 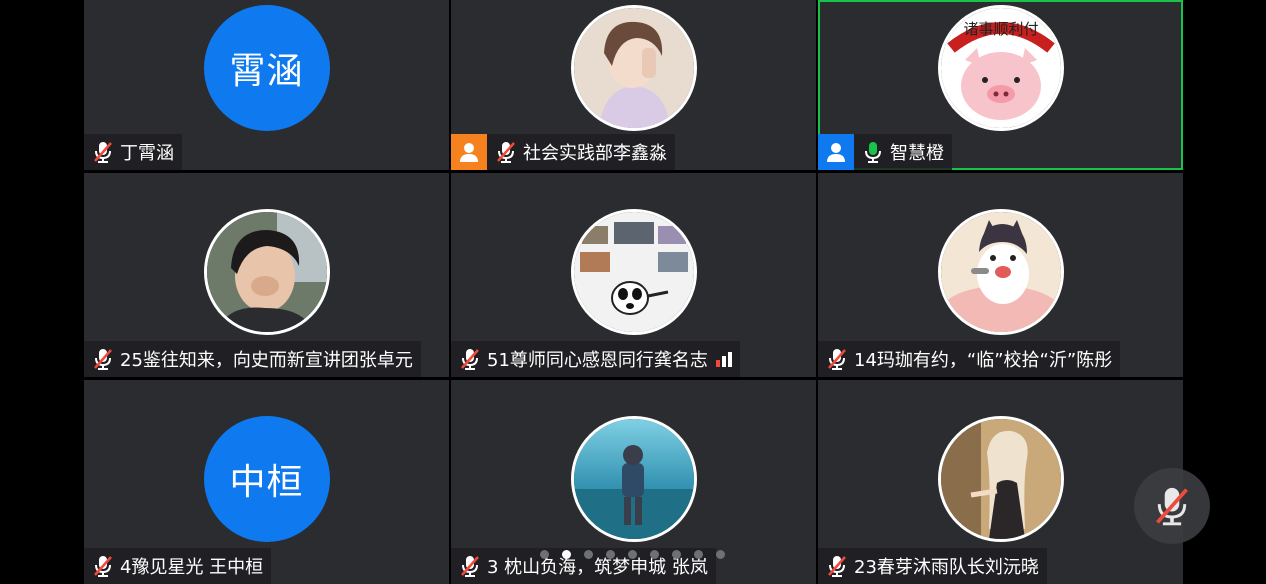 What do you see at coordinates (595, 153) in the screenshot?
I see `participant-name: 社会实践部李鑫淼` at bounding box center [595, 153].